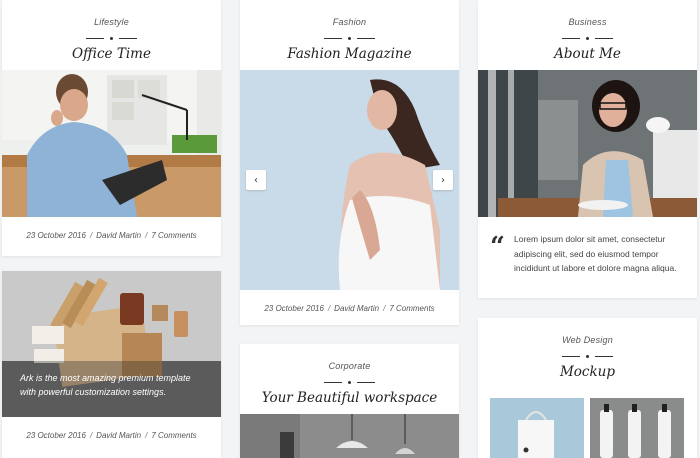  I want to click on post-title: Mockup, so click(587, 372).